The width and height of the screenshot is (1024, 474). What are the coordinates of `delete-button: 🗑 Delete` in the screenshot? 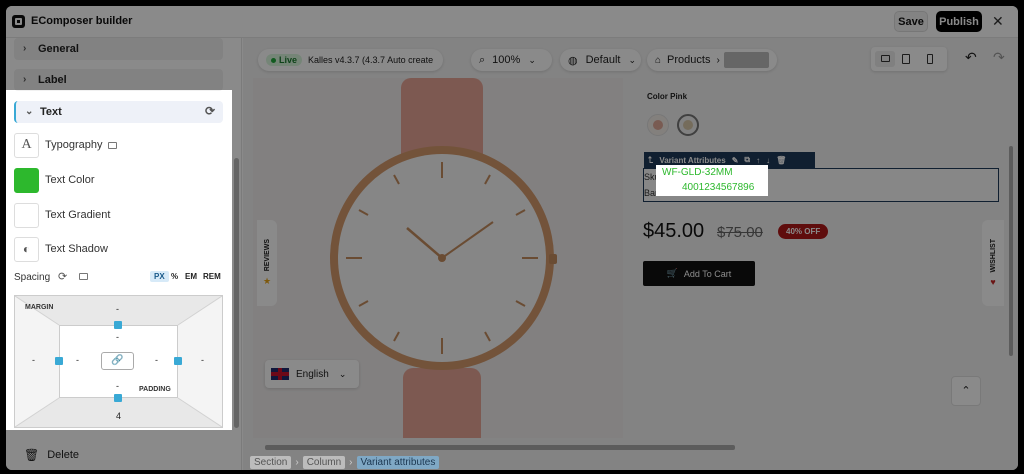 It's located at (51, 455).